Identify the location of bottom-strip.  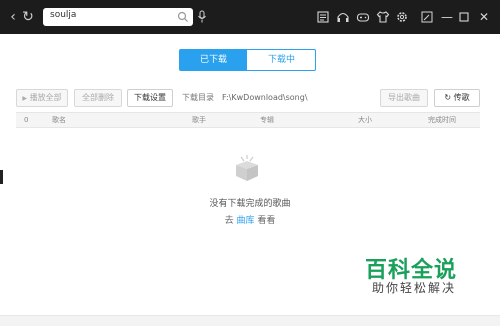
(250, 320).